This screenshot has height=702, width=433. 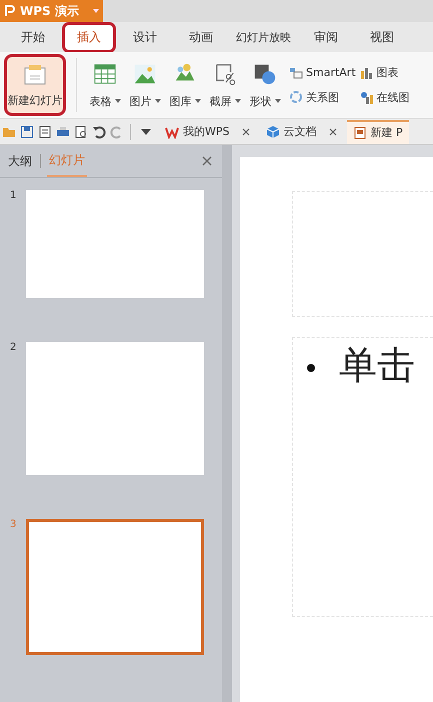 What do you see at coordinates (33, 37) in the screenshot?
I see `ribbon-tab: 开始` at bounding box center [33, 37].